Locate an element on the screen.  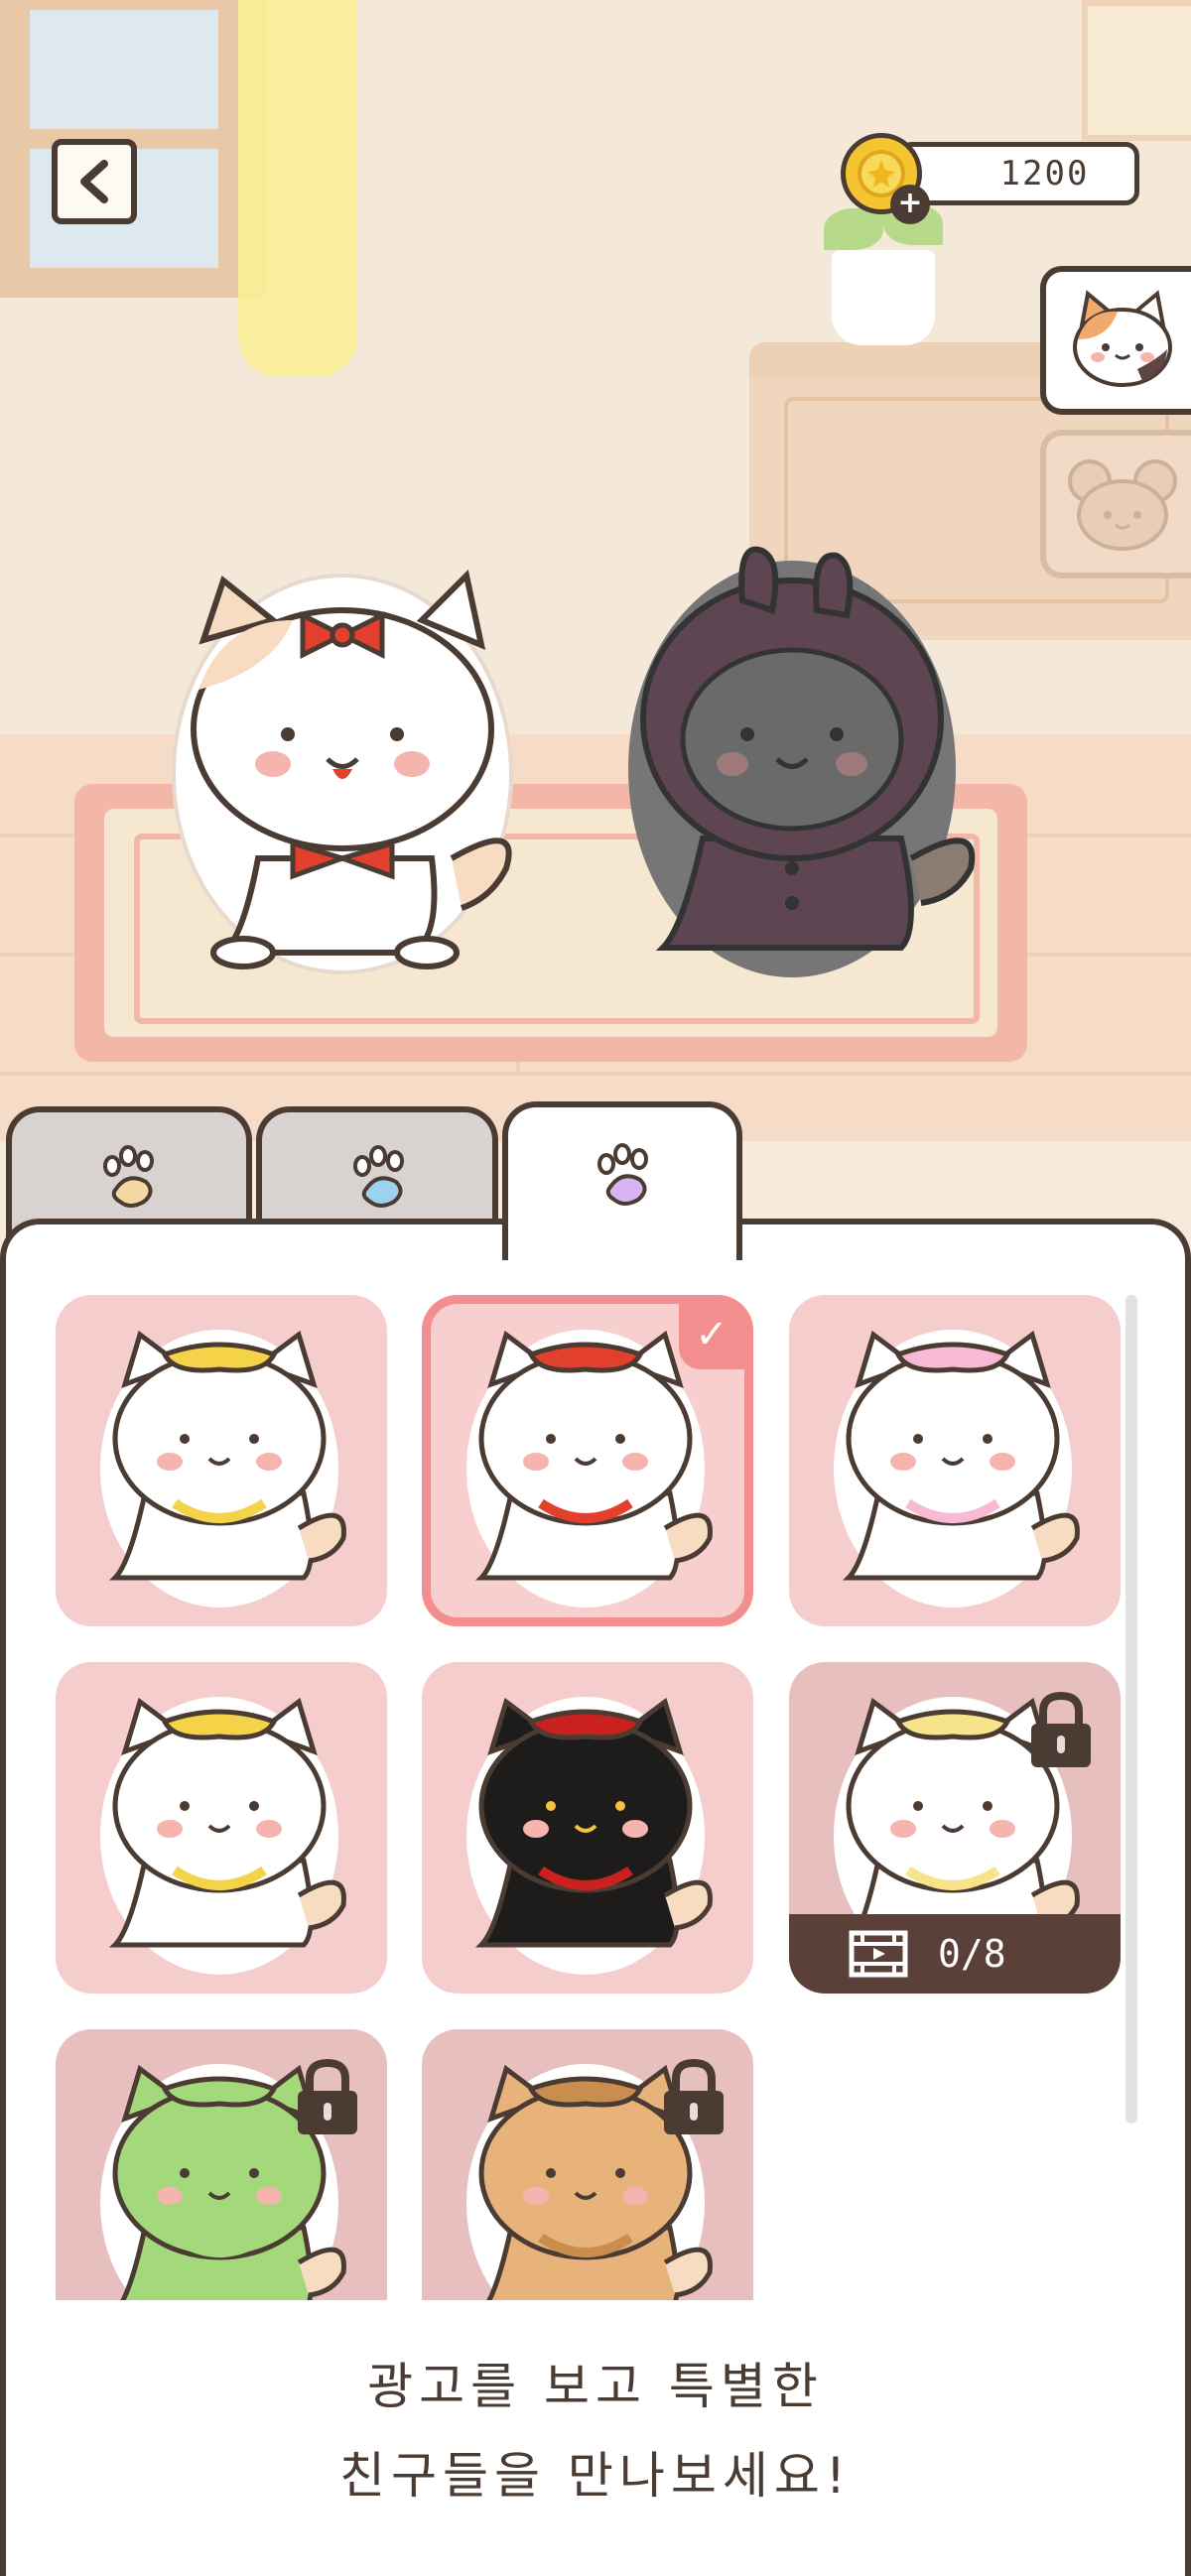
watch-ad-progress-bar: 0/8 is located at coordinates (955, 1954).